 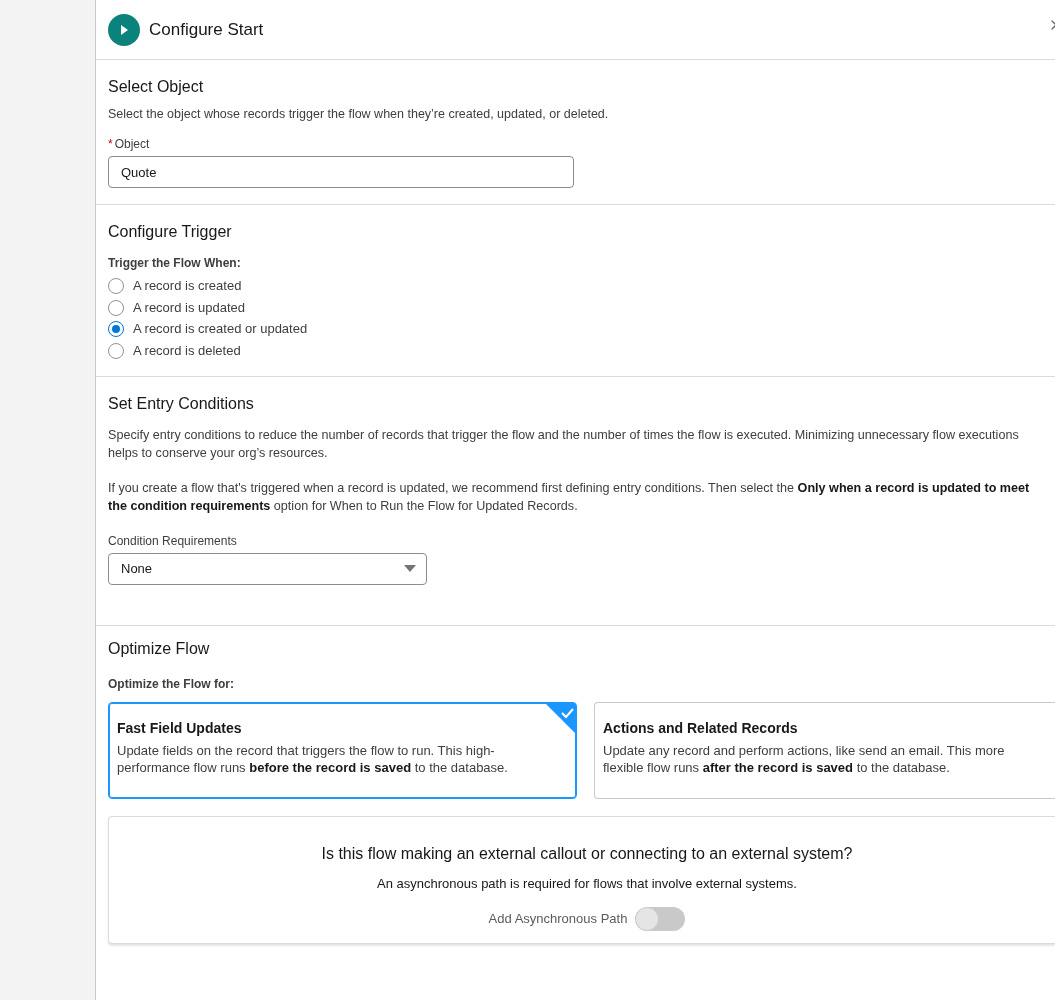 What do you see at coordinates (181, 403) in the screenshot?
I see `section-title: Set Entry Conditions` at bounding box center [181, 403].